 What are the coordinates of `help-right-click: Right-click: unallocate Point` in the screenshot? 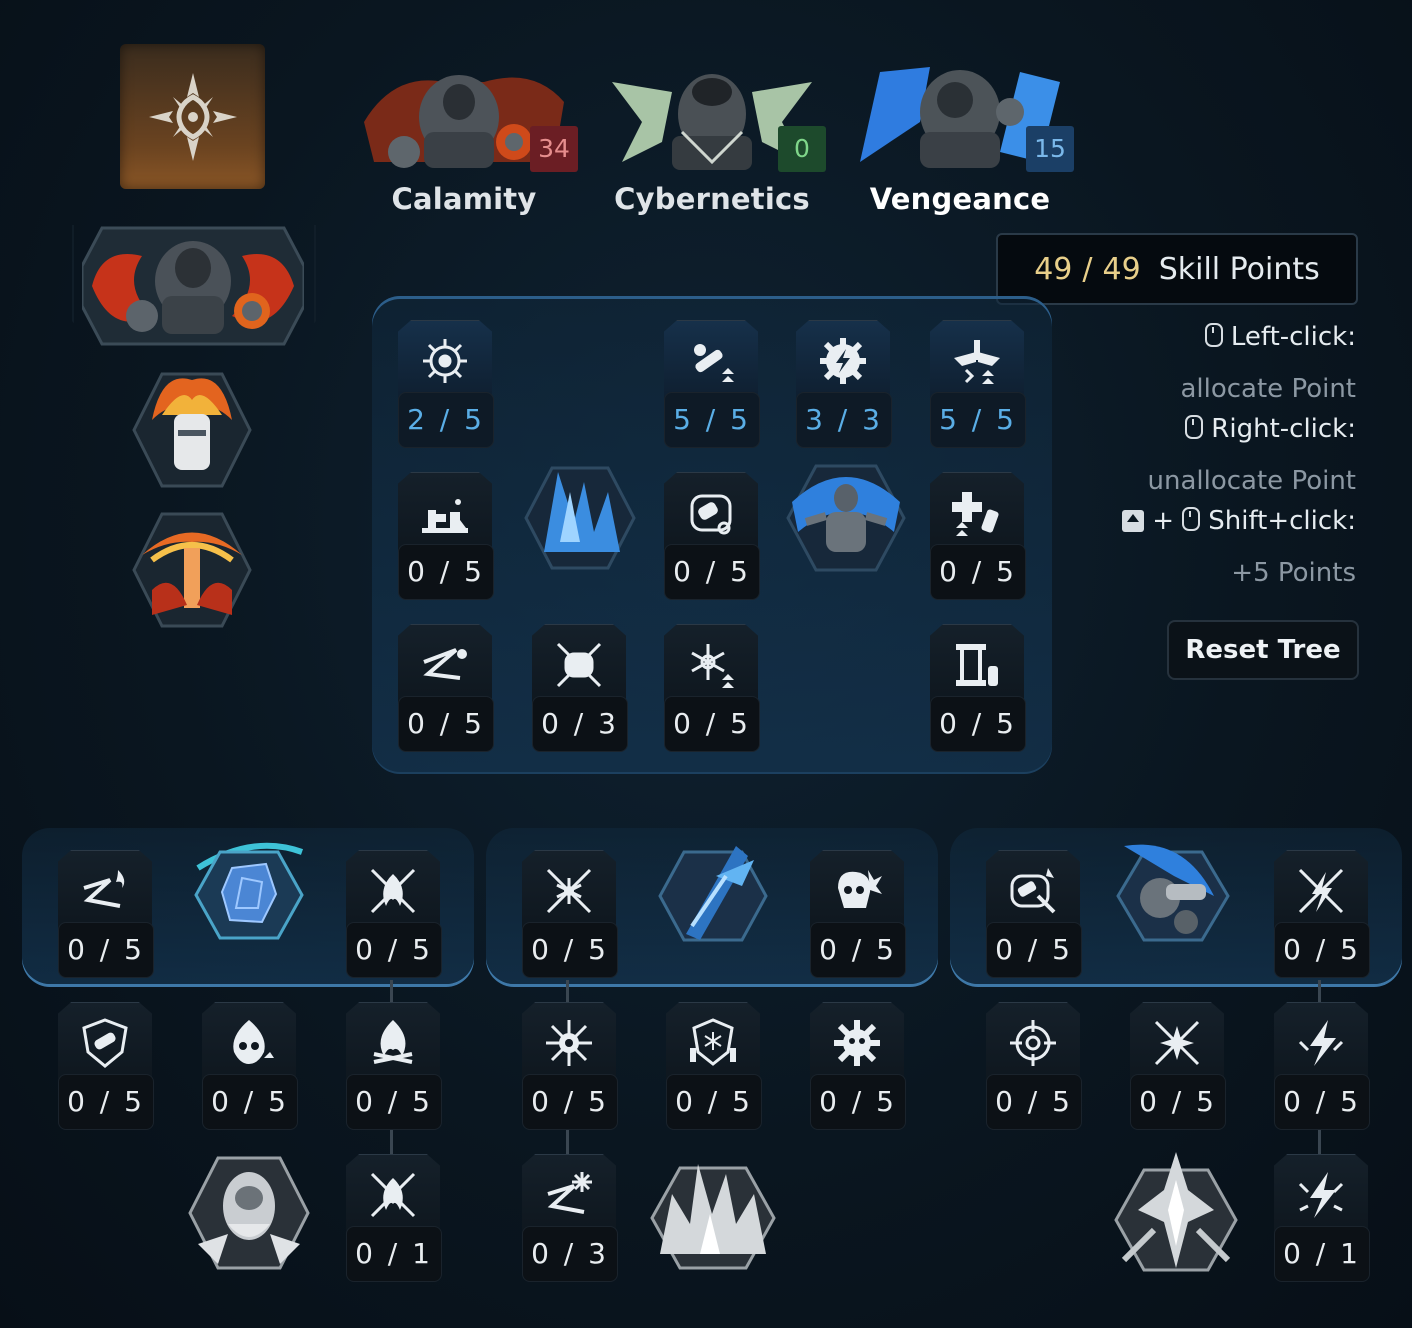 It's located at (1252, 455).